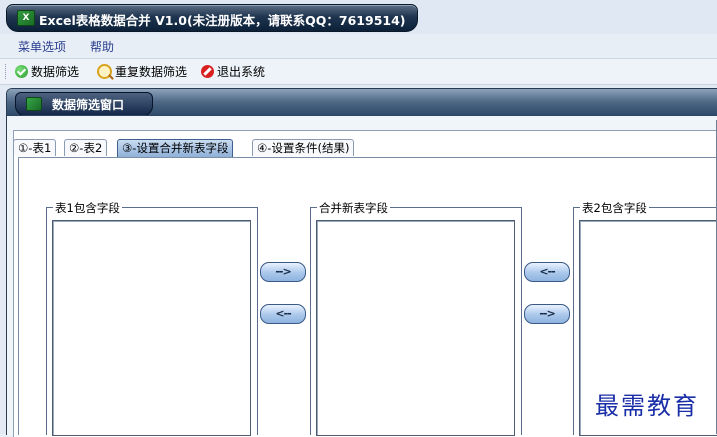 This screenshot has width=717, height=437. Describe the element at coordinates (547, 314) in the screenshot. I see `remove-to-table2-button: -->` at that location.